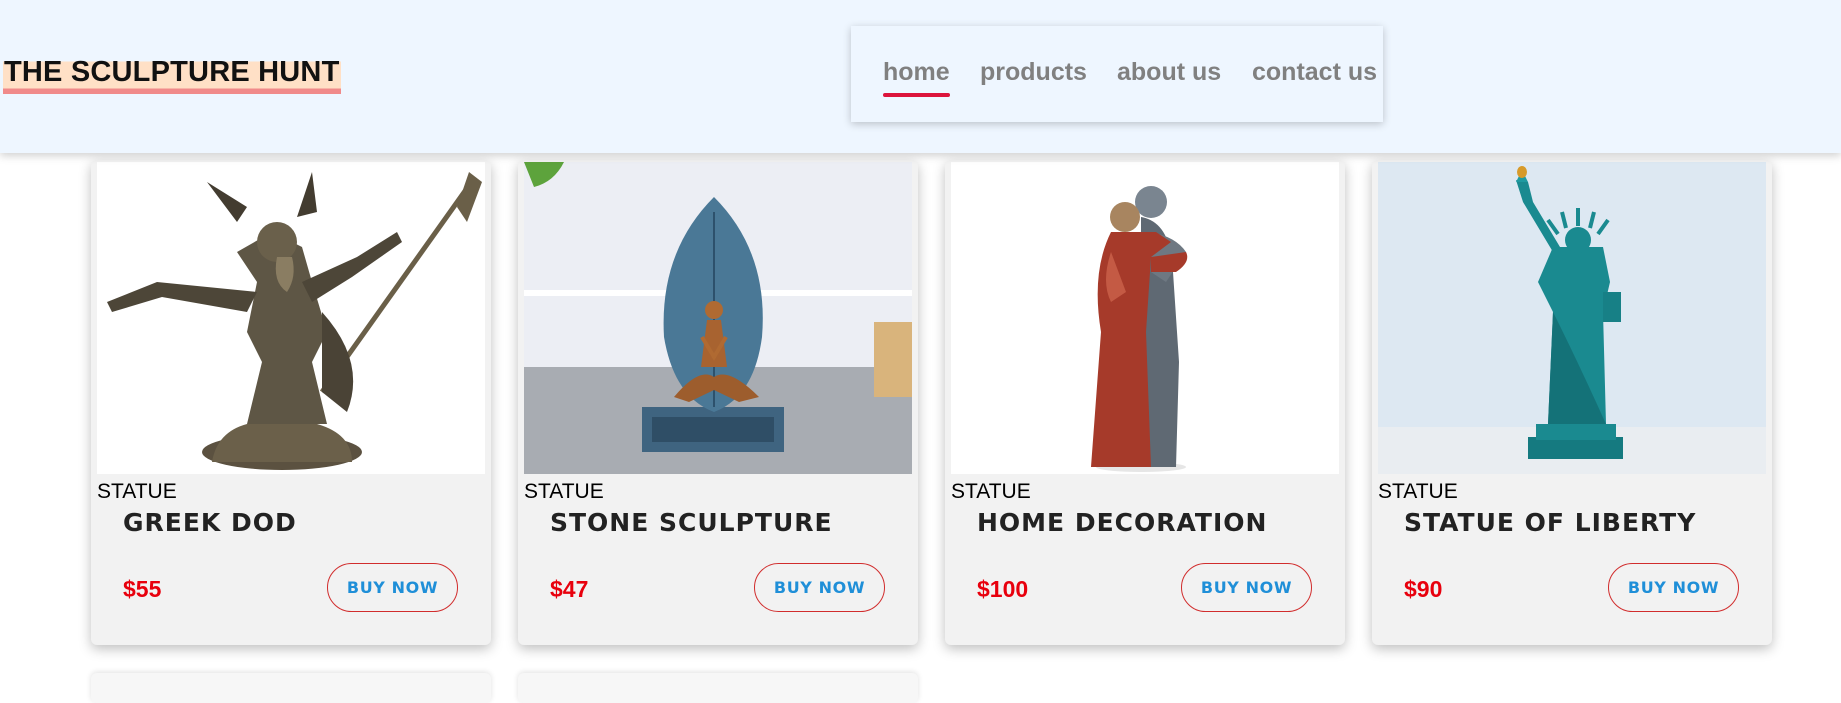 The width and height of the screenshot is (1841, 703). What do you see at coordinates (916, 77) in the screenshot?
I see `nav-home-link: home` at bounding box center [916, 77].